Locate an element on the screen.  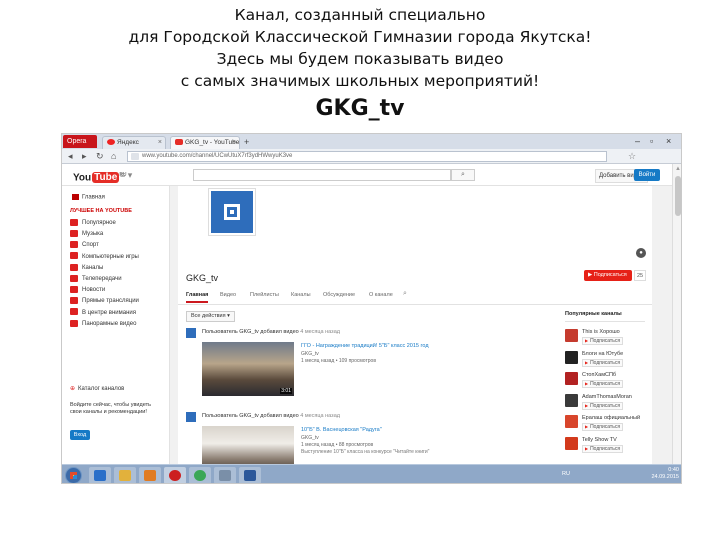
taskbar-app-media is located at coordinates (150, 475).